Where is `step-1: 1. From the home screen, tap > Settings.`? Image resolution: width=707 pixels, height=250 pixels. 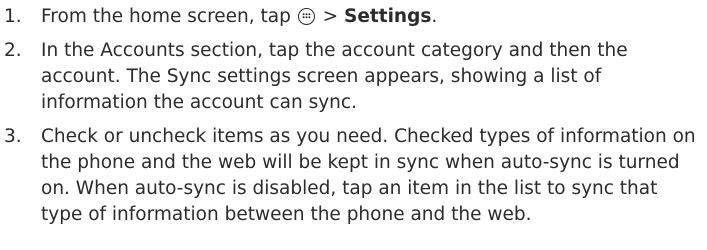 step-1: 1. From the home screen, tap > Settings. is located at coordinates (353, 17).